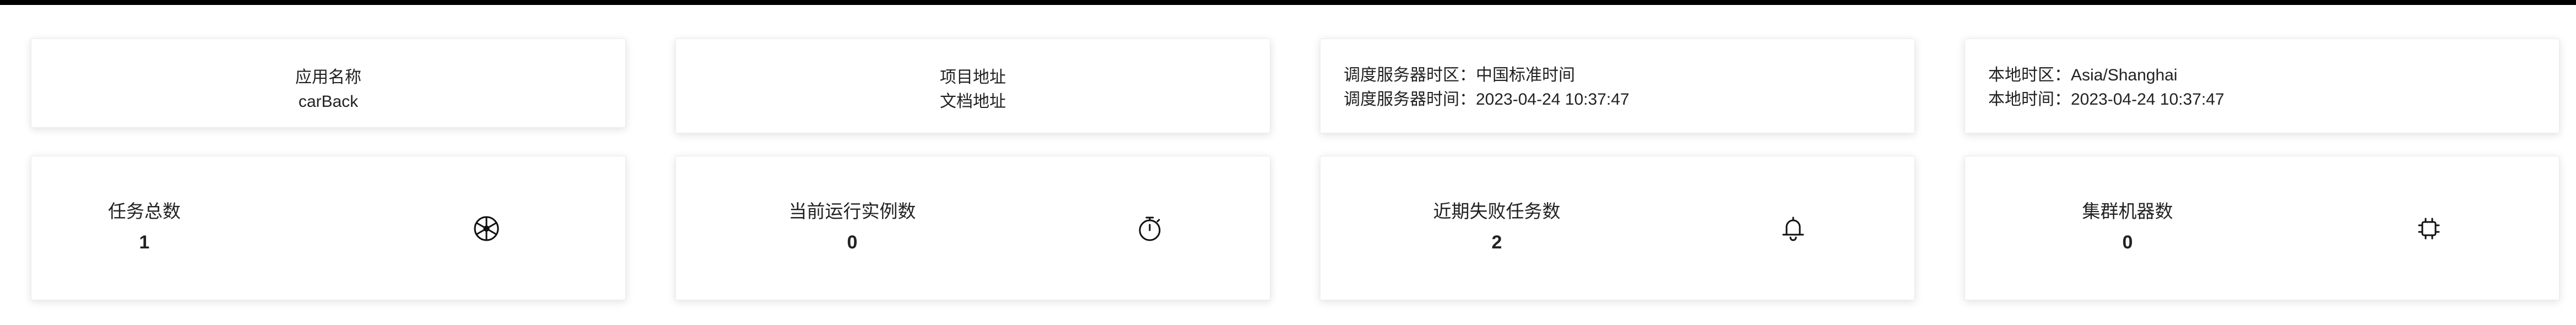  I want to click on stat-card-total-tasks: 任务总数 1, so click(328, 228).